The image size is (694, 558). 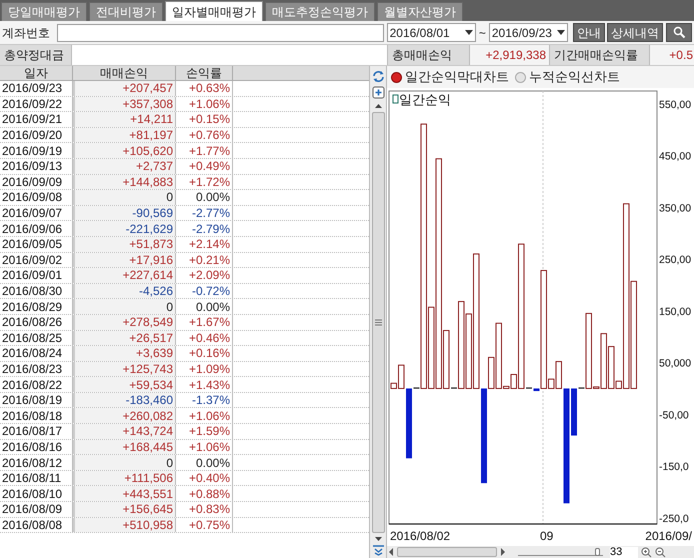 What do you see at coordinates (450, 77) in the screenshot?
I see `radio-option: 일간순익막대차트` at bounding box center [450, 77].